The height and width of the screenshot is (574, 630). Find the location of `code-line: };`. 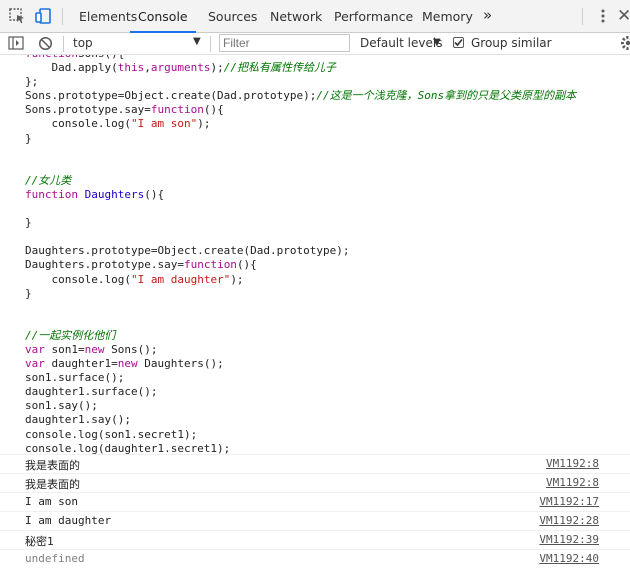

code-line: }; is located at coordinates (300, 82).